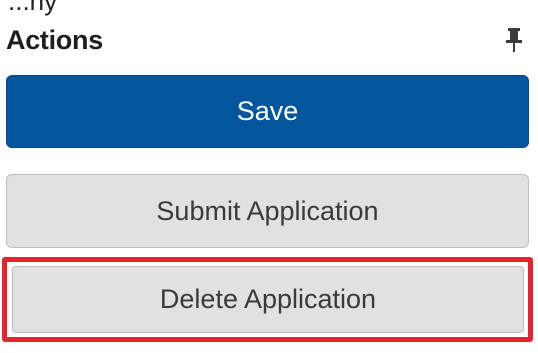  What do you see at coordinates (54, 39) in the screenshot?
I see `panel-title: Actions` at bounding box center [54, 39].